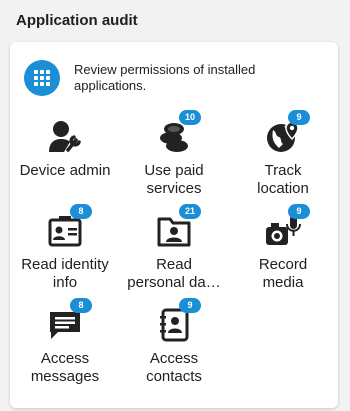 This screenshot has width=350, height=411. I want to click on globe-location-icon: 9, so click(287, 133).